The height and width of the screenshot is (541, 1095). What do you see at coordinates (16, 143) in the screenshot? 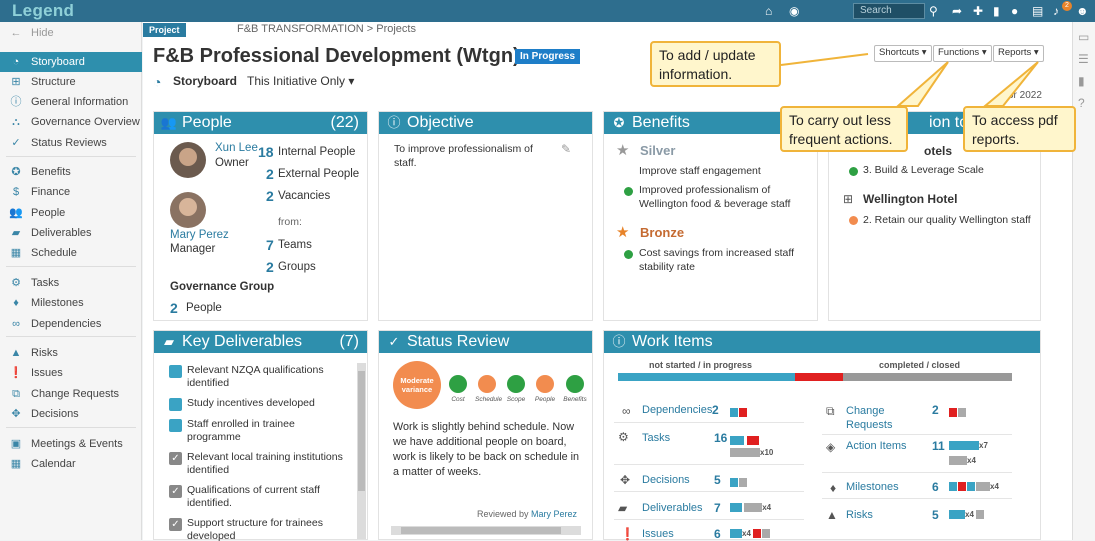
I see `check-double-icon: ✓` at bounding box center [16, 143].